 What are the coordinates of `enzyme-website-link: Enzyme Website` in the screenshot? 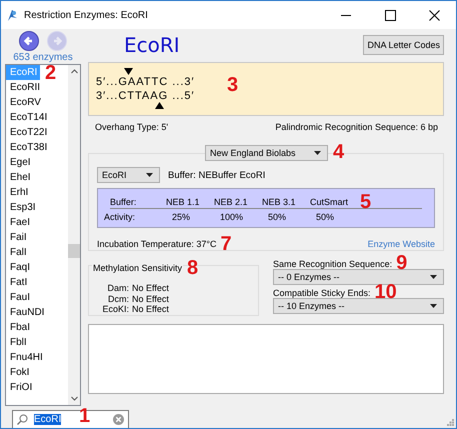 It's located at (401, 244).